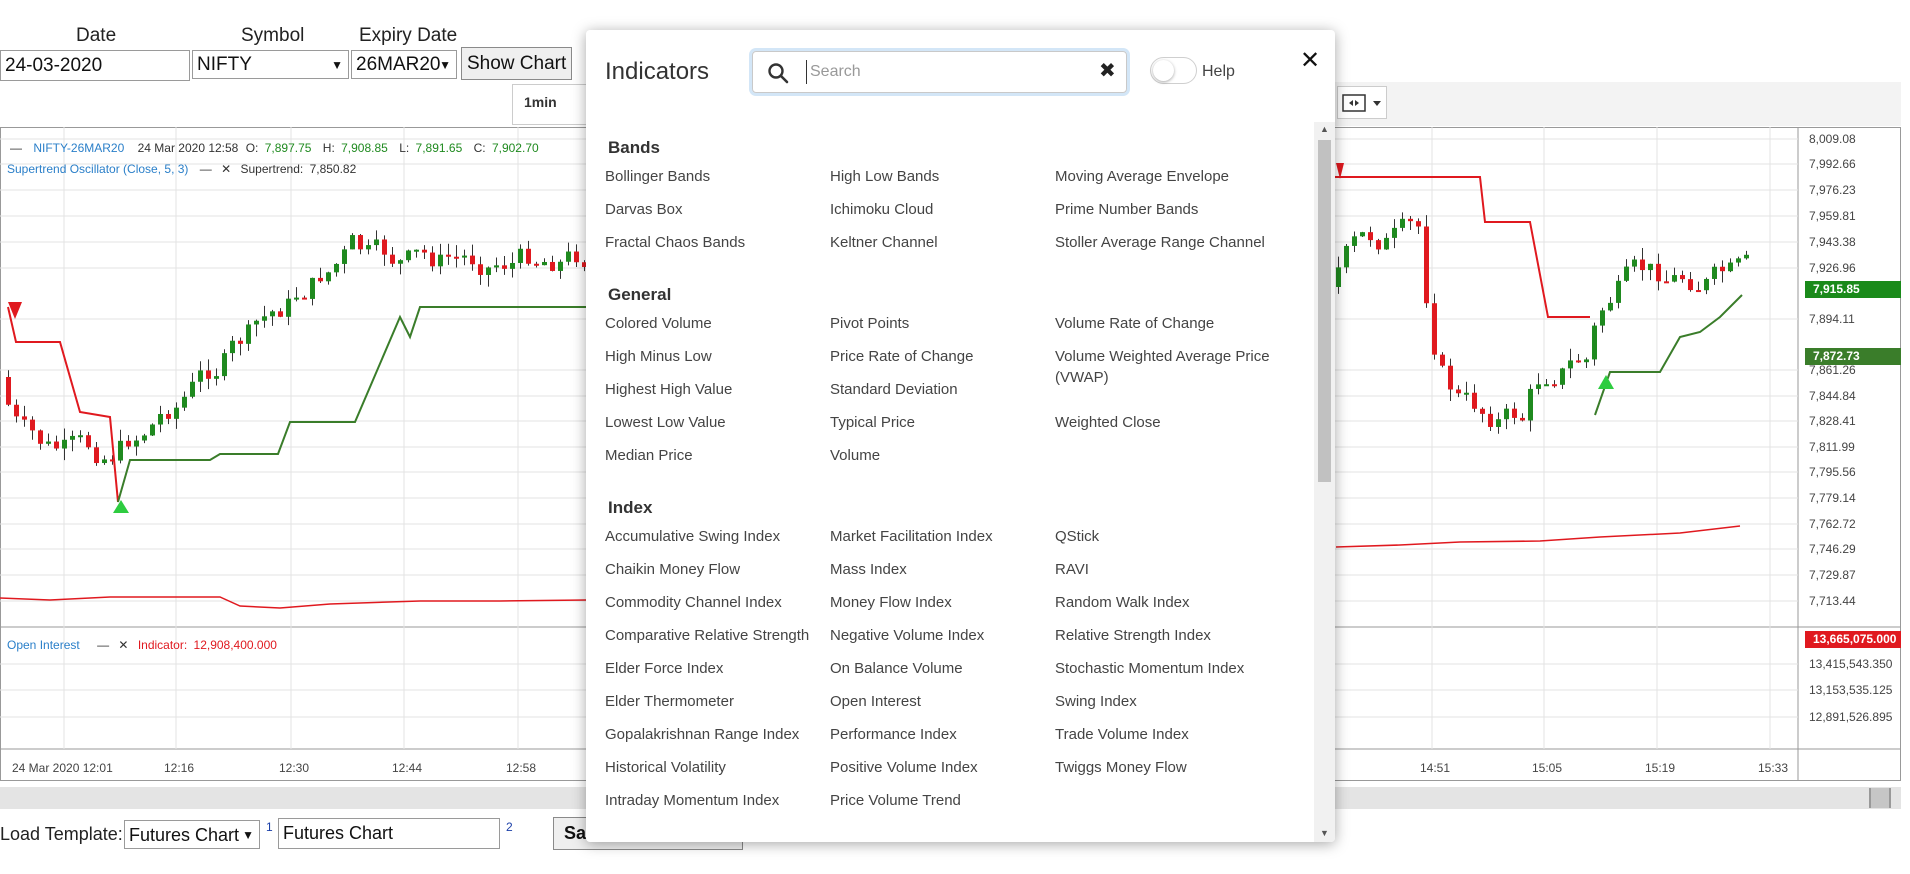 The width and height of the screenshot is (1910, 874). I want to click on indicator-item: Typical Price, so click(940, 422).